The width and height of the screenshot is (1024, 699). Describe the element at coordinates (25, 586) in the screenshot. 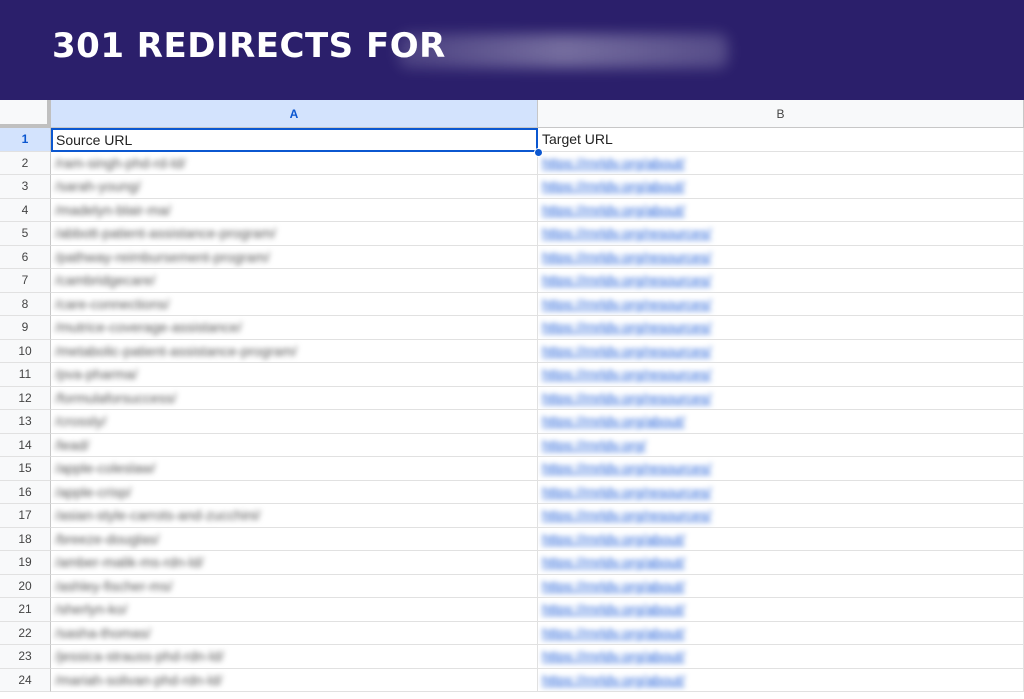

I see `row-number: 20` at that location.